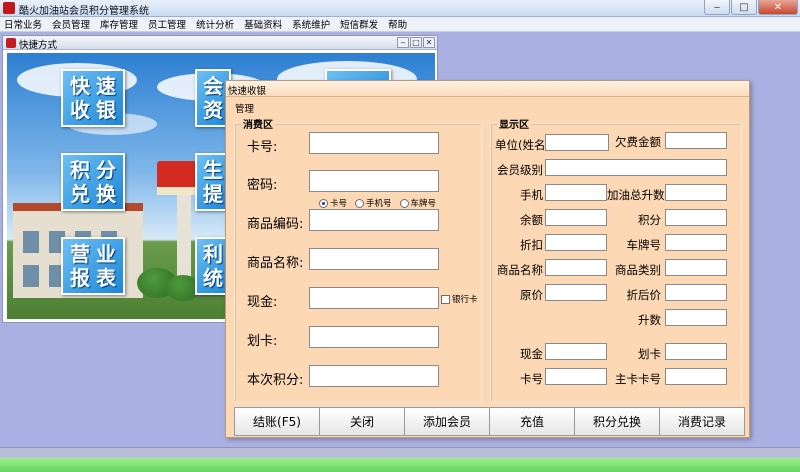 This screenshot has width=800, height=472. Describe the element at coordinates (649, 354) in the screenshot. I see `display-swipe-label: 划卡` at that location.